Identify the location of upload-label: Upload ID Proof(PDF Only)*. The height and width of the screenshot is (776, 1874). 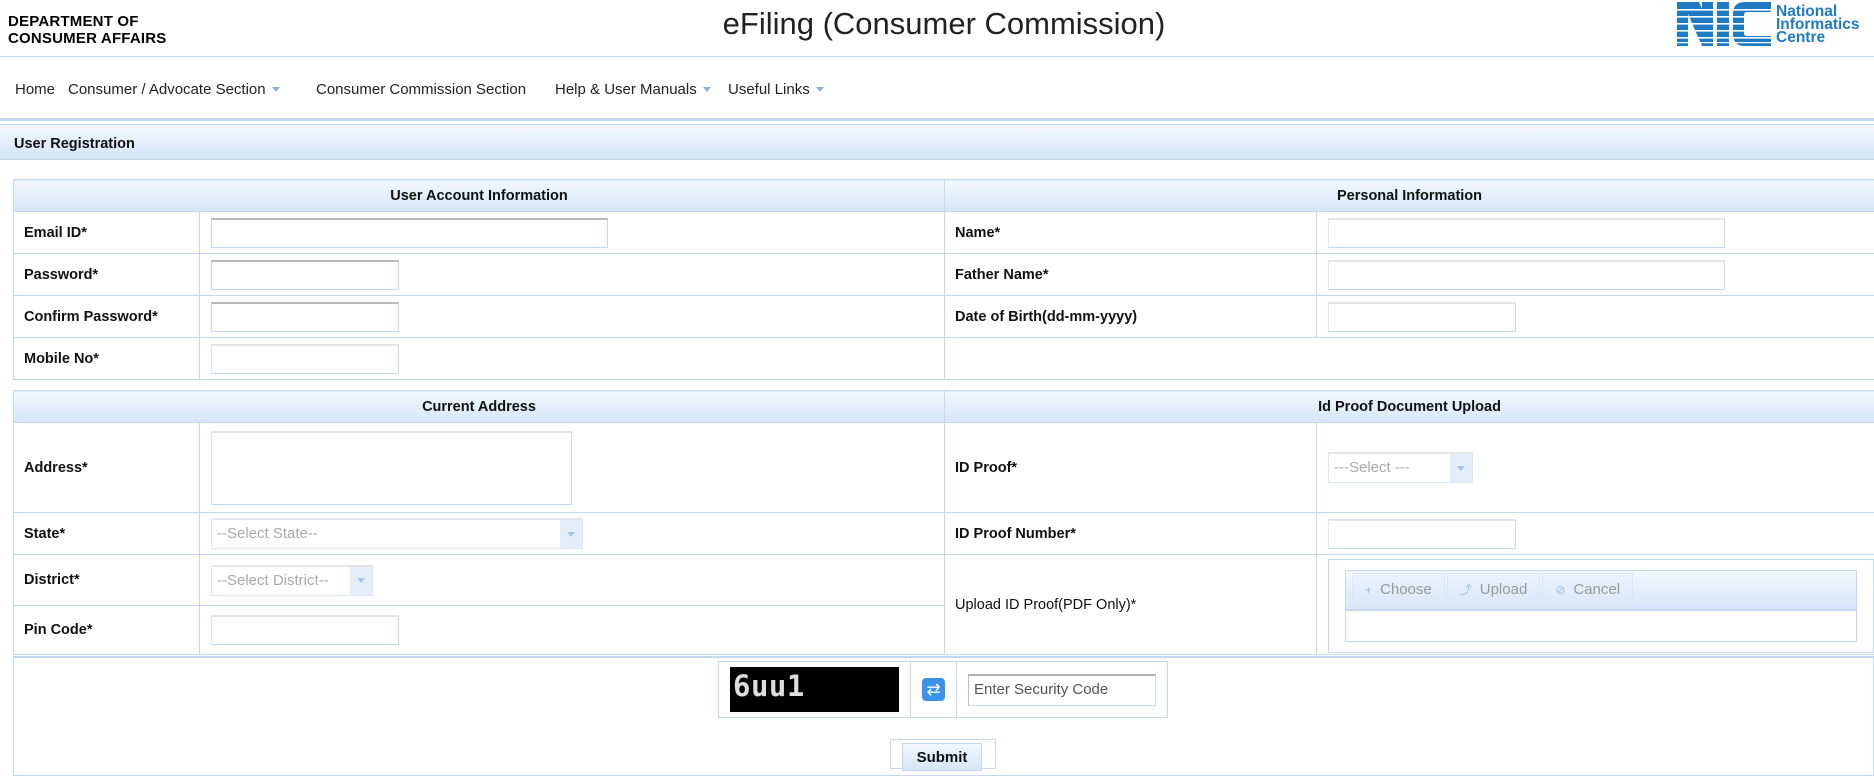
(1131, 604).